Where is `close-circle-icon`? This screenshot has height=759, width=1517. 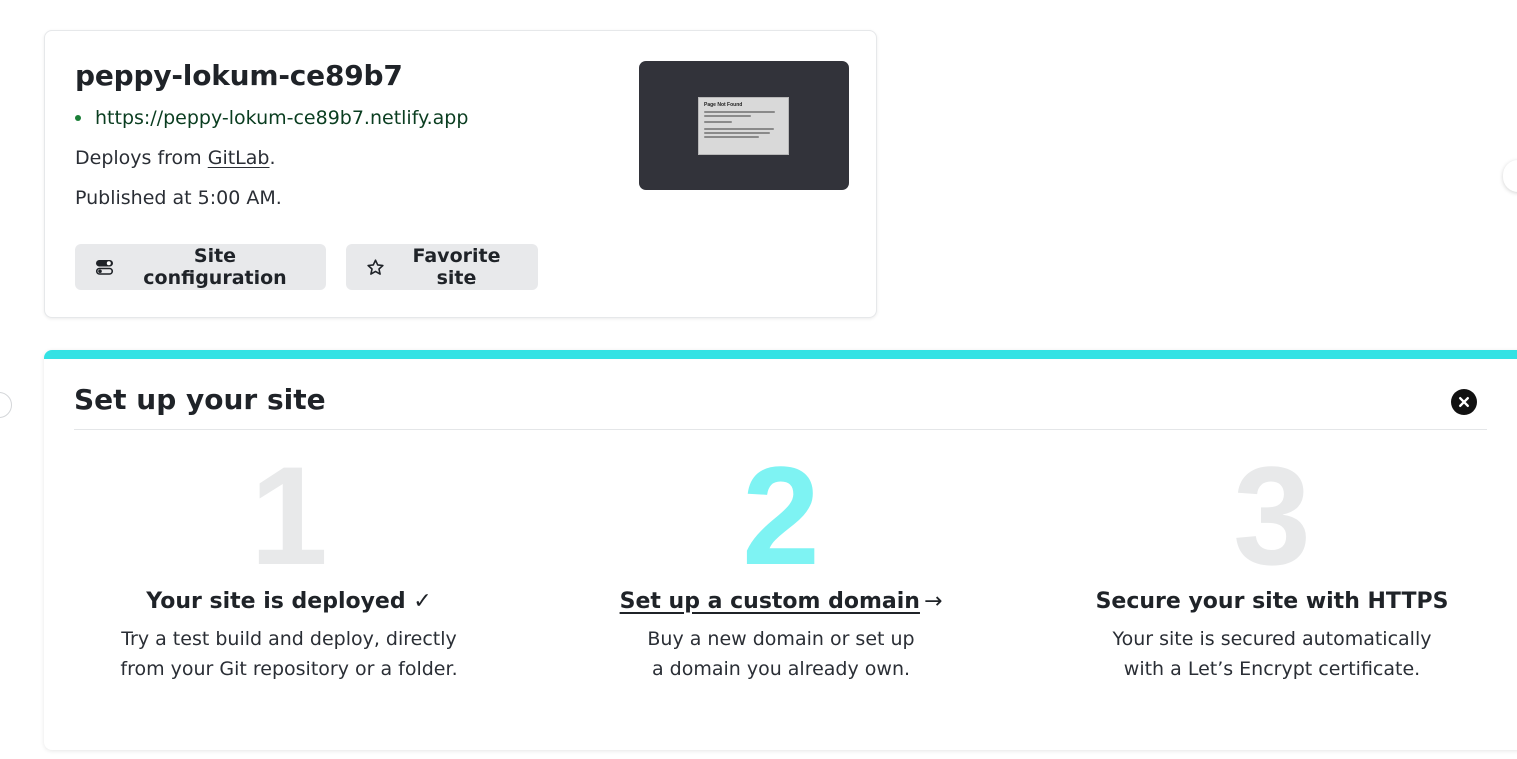 close-circle-icon is located at coordinates (1464, 402).